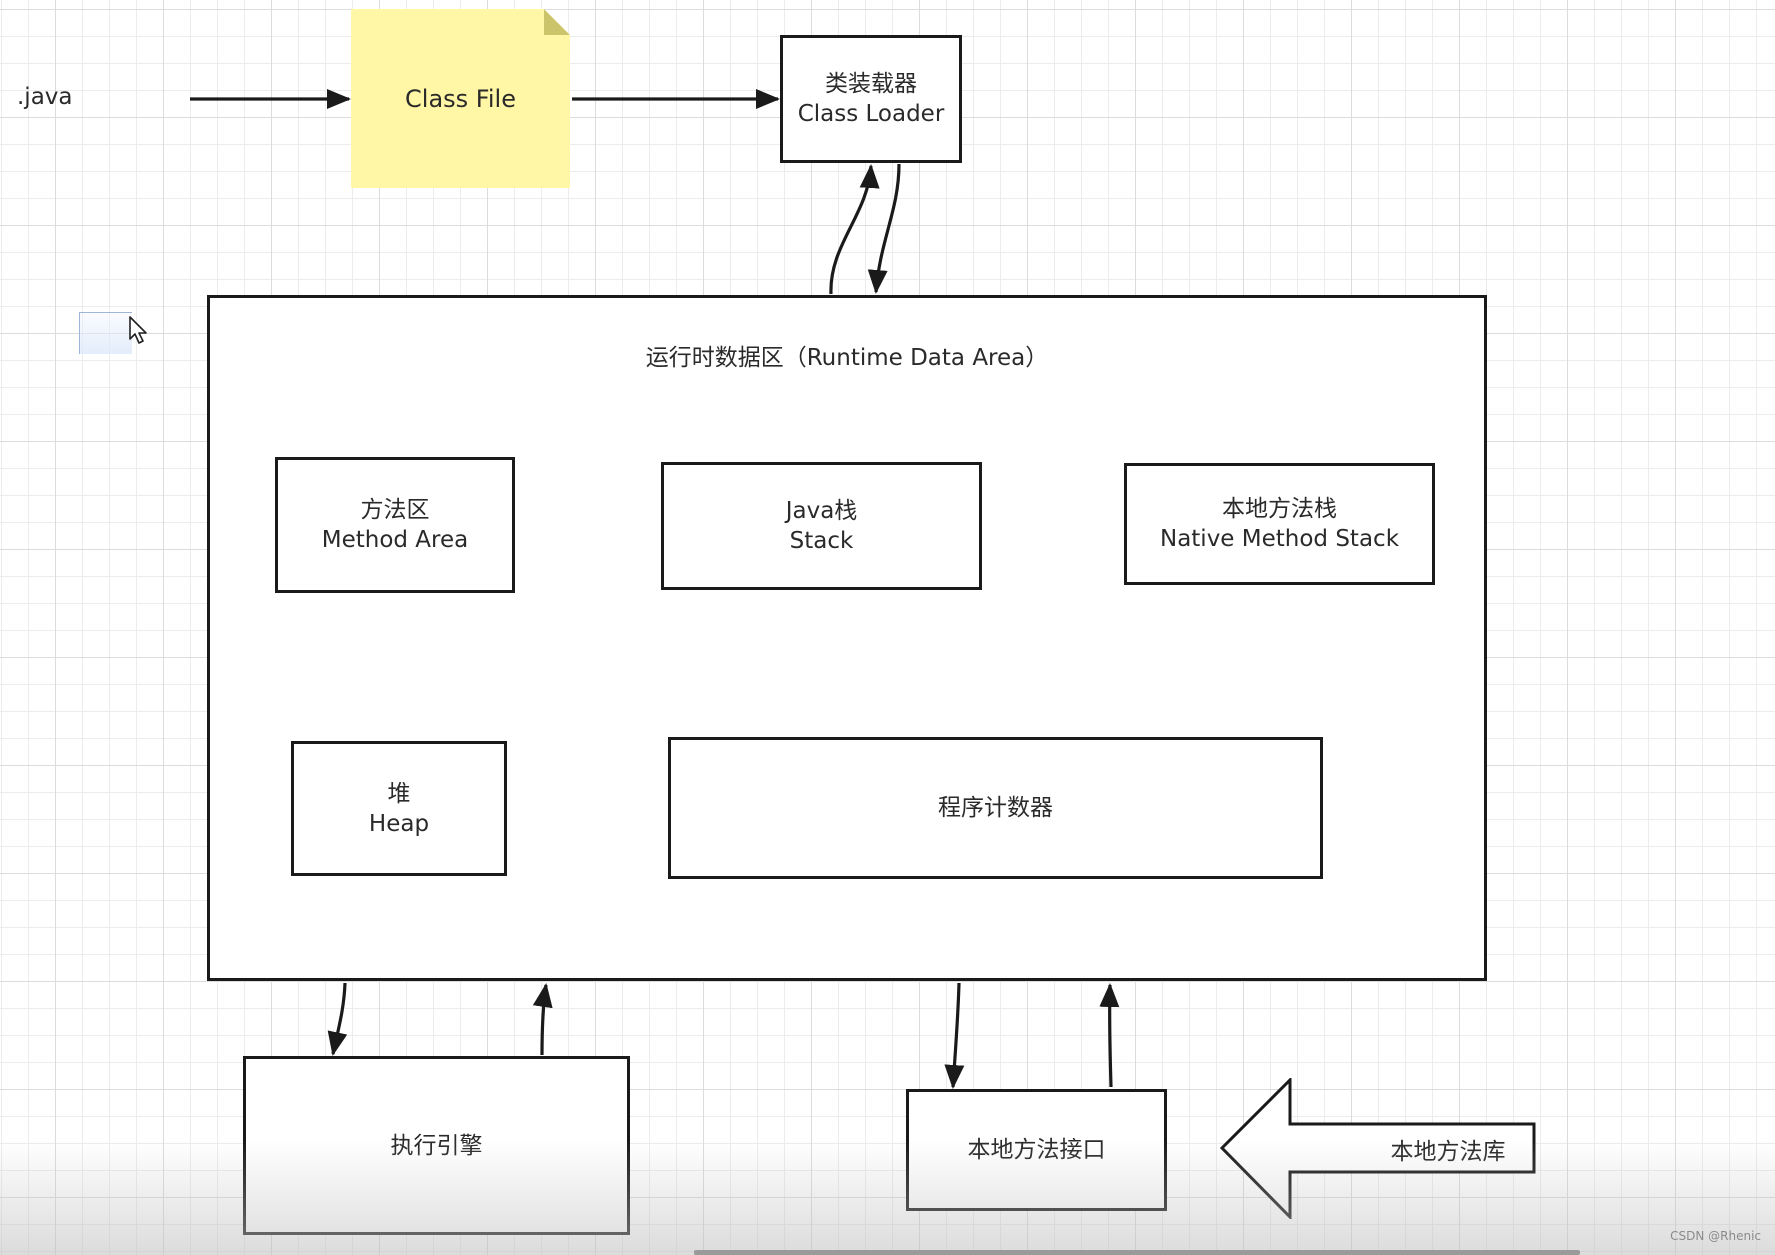 The height and width of the screenshot is (1255, 1775). Describe the element at coordinates (1715, 1236) in the screenshot. I see `watermark: CSDN @Rhenic` at that location.